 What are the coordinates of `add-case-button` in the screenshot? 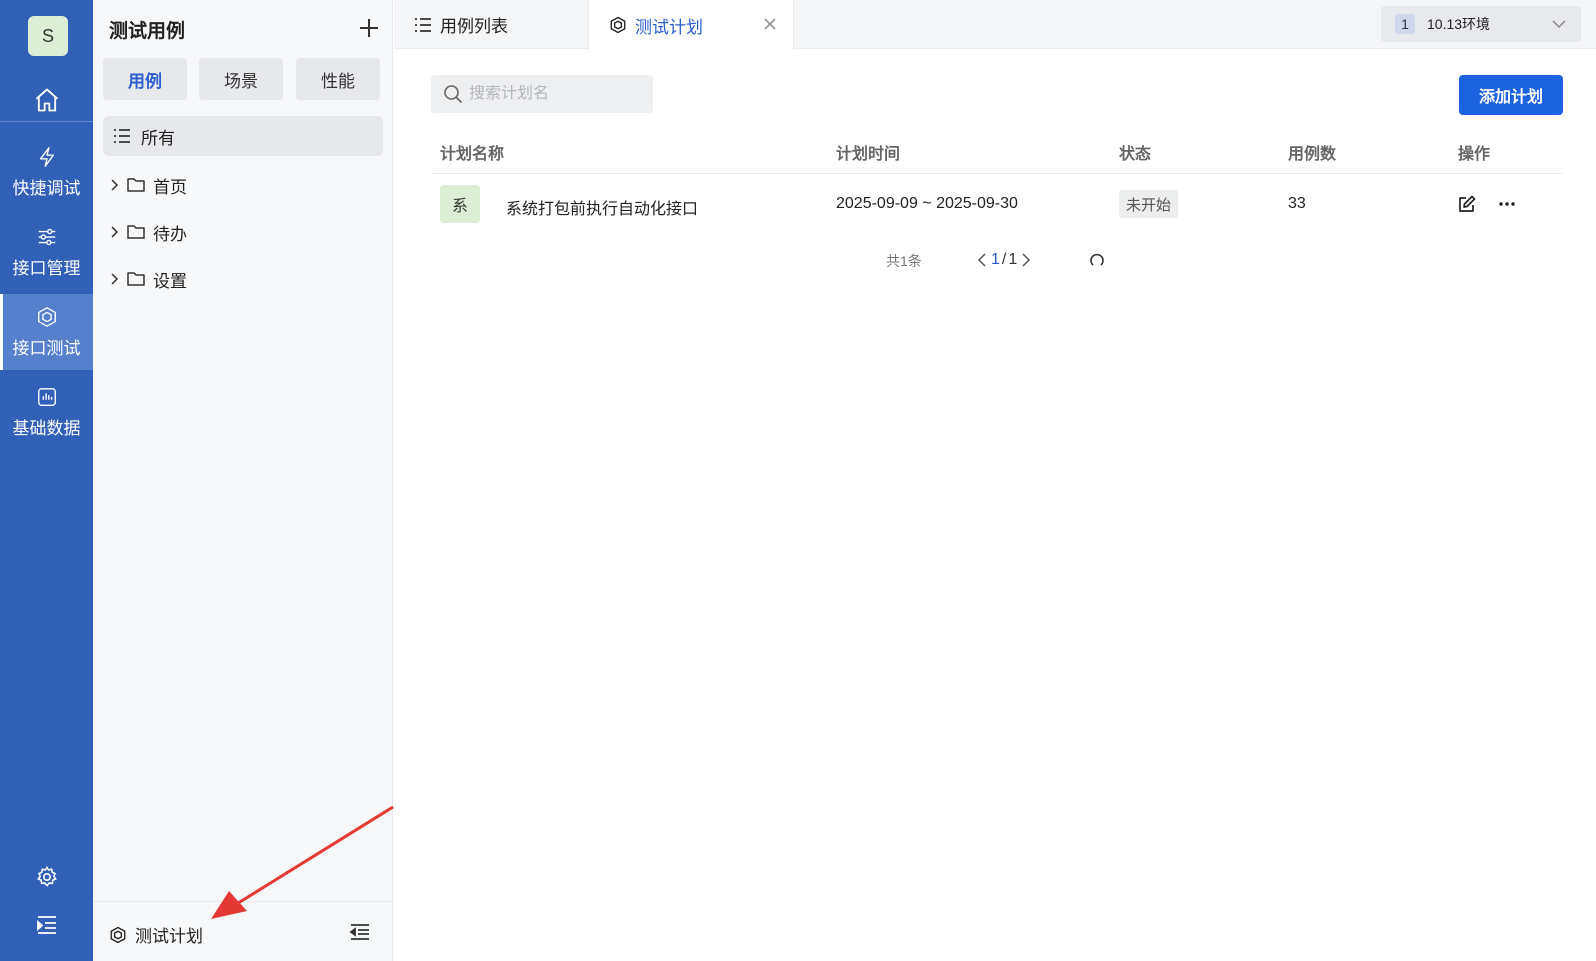 It's located at (369, 28).